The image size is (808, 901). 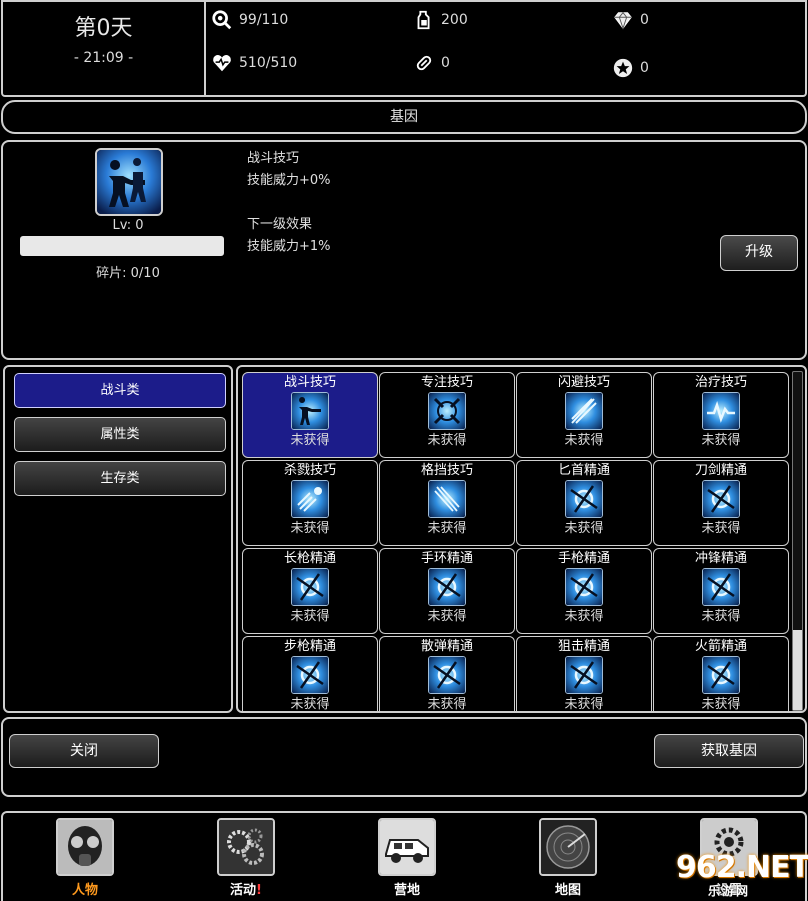 I want to click on nav-label-text: 地图, so click(x=567, y=890).